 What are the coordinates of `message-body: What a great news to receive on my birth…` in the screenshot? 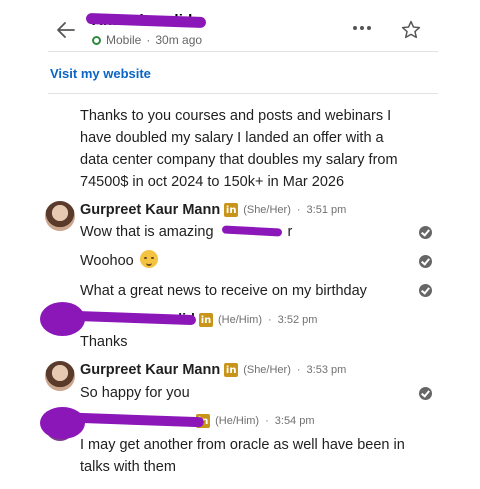 It's located at (223, 291).